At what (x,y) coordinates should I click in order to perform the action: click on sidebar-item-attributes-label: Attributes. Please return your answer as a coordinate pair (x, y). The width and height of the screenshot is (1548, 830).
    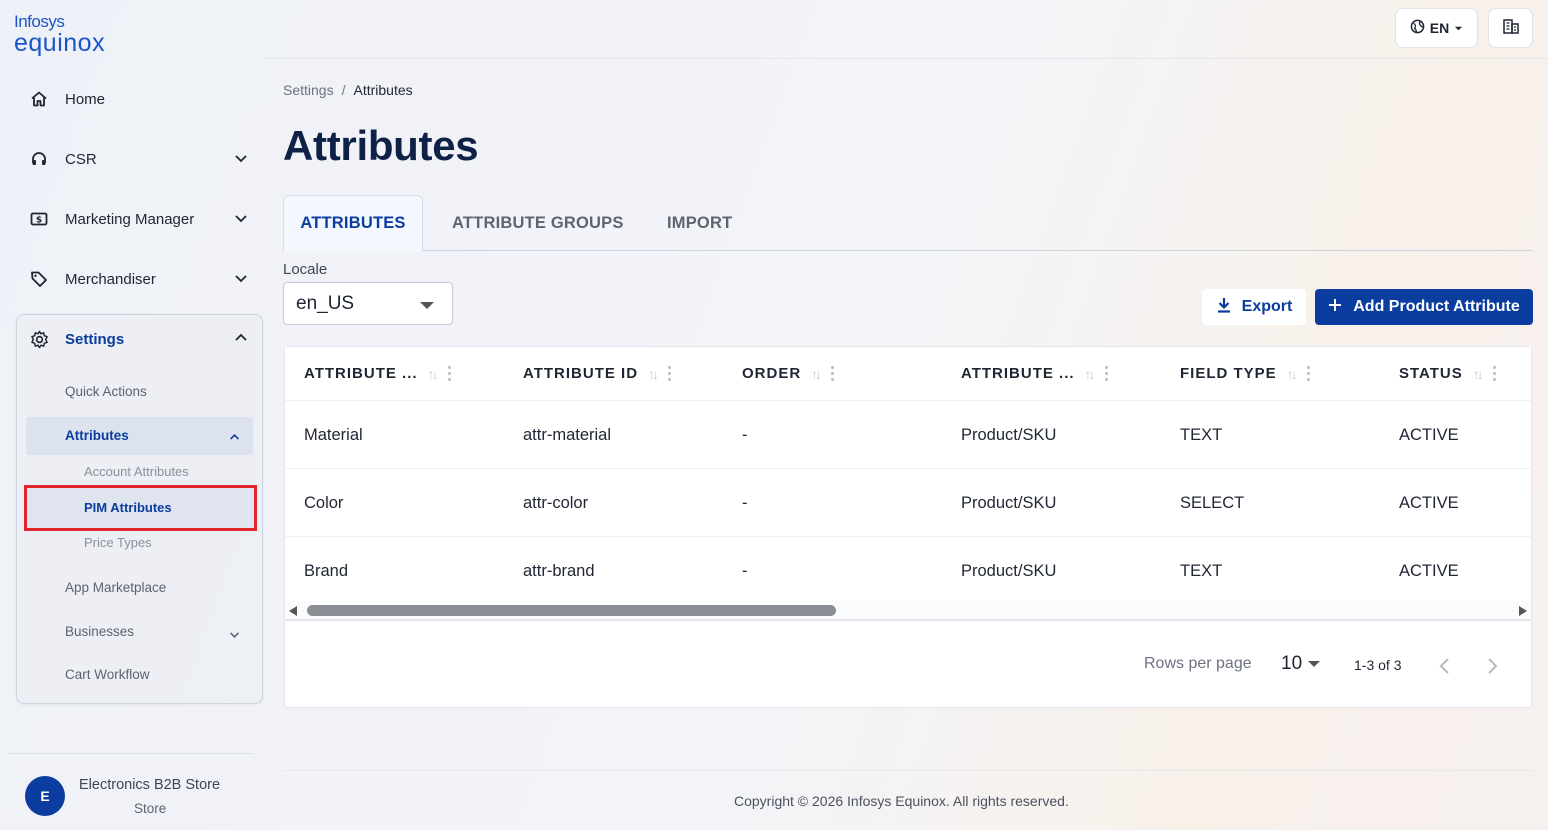
    Looking at the image, I should click on (97, 435).